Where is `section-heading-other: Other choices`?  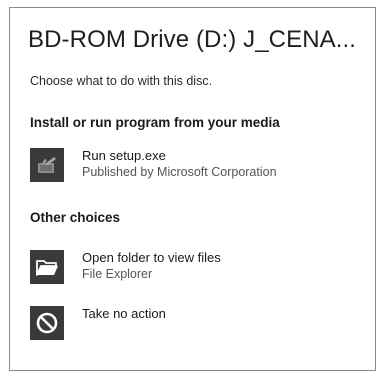 section-heading-other: Other choices is located at coordinates (75, 217).